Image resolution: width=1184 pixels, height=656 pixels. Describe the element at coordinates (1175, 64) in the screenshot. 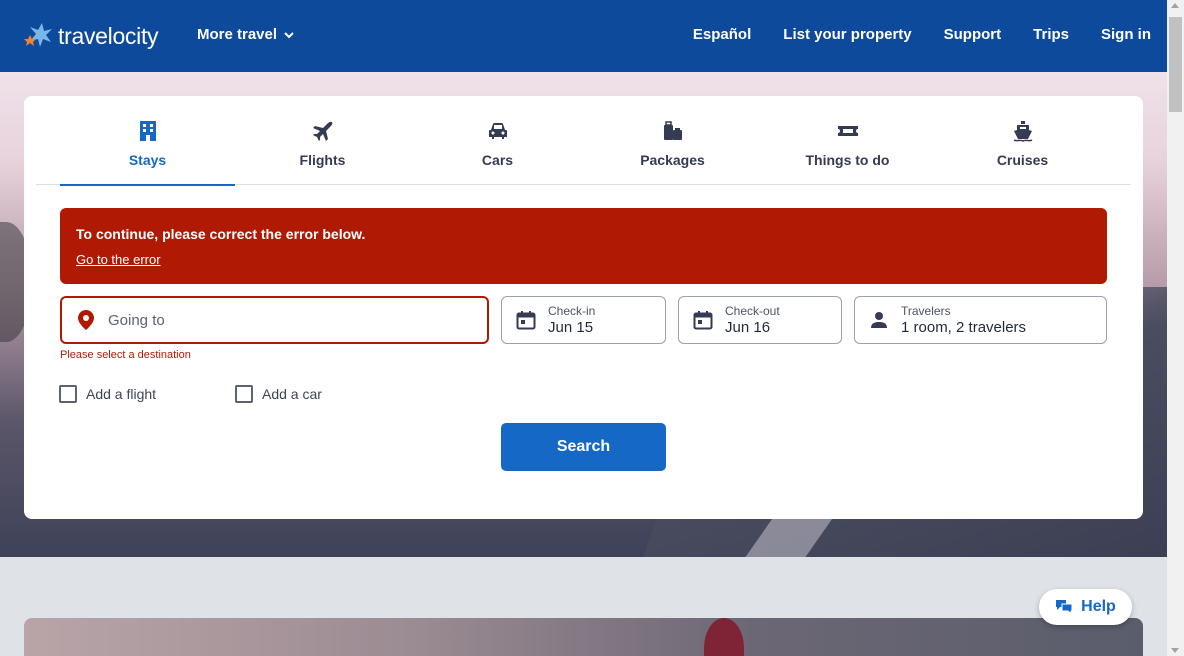

I see `scrollbar-thumb` at that location.